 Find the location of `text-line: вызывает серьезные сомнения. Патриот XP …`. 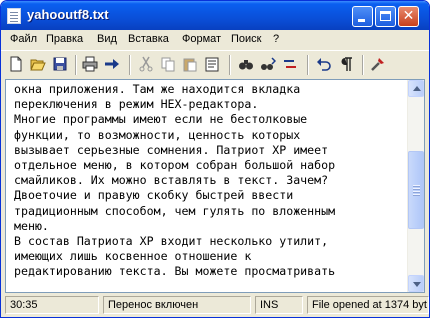

text-line: вызывает серьезные сомнения. Патриот XP … is located at coordinates (171, 149).